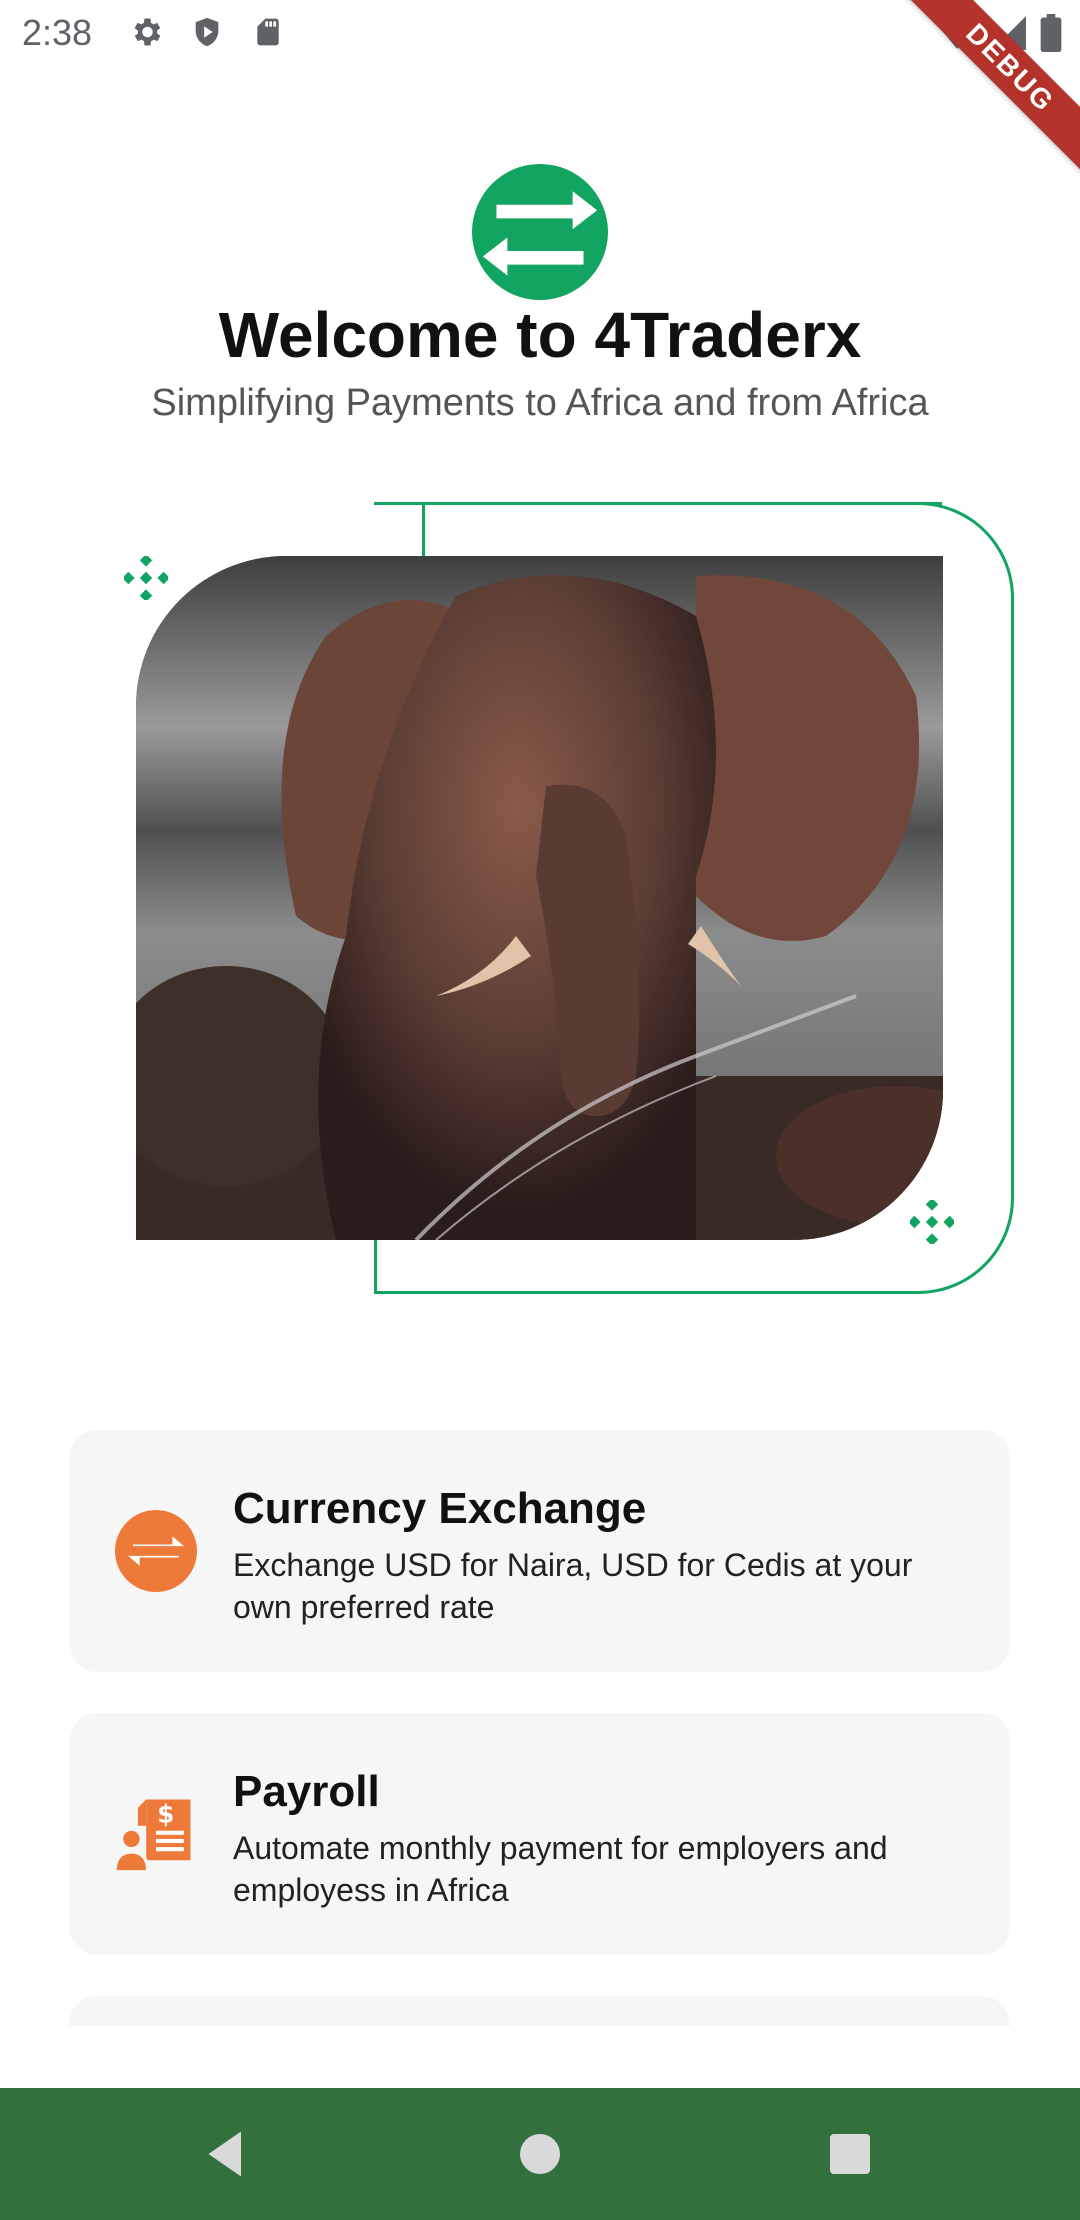 Image resolution: width=1080 pixels, height=2220 pixels. I want to click on card-title: Currency Exchange, so click(440, 1508).